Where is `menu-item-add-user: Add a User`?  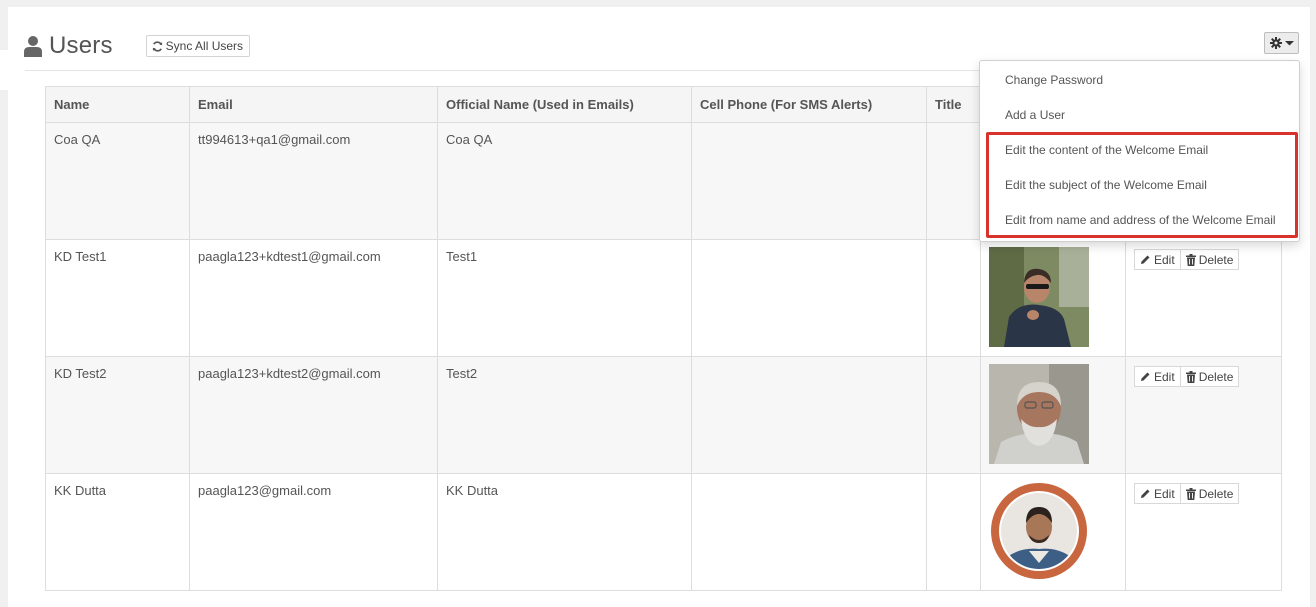
menu-item-add-user: Add a User is located at coordinates (1139, 115).